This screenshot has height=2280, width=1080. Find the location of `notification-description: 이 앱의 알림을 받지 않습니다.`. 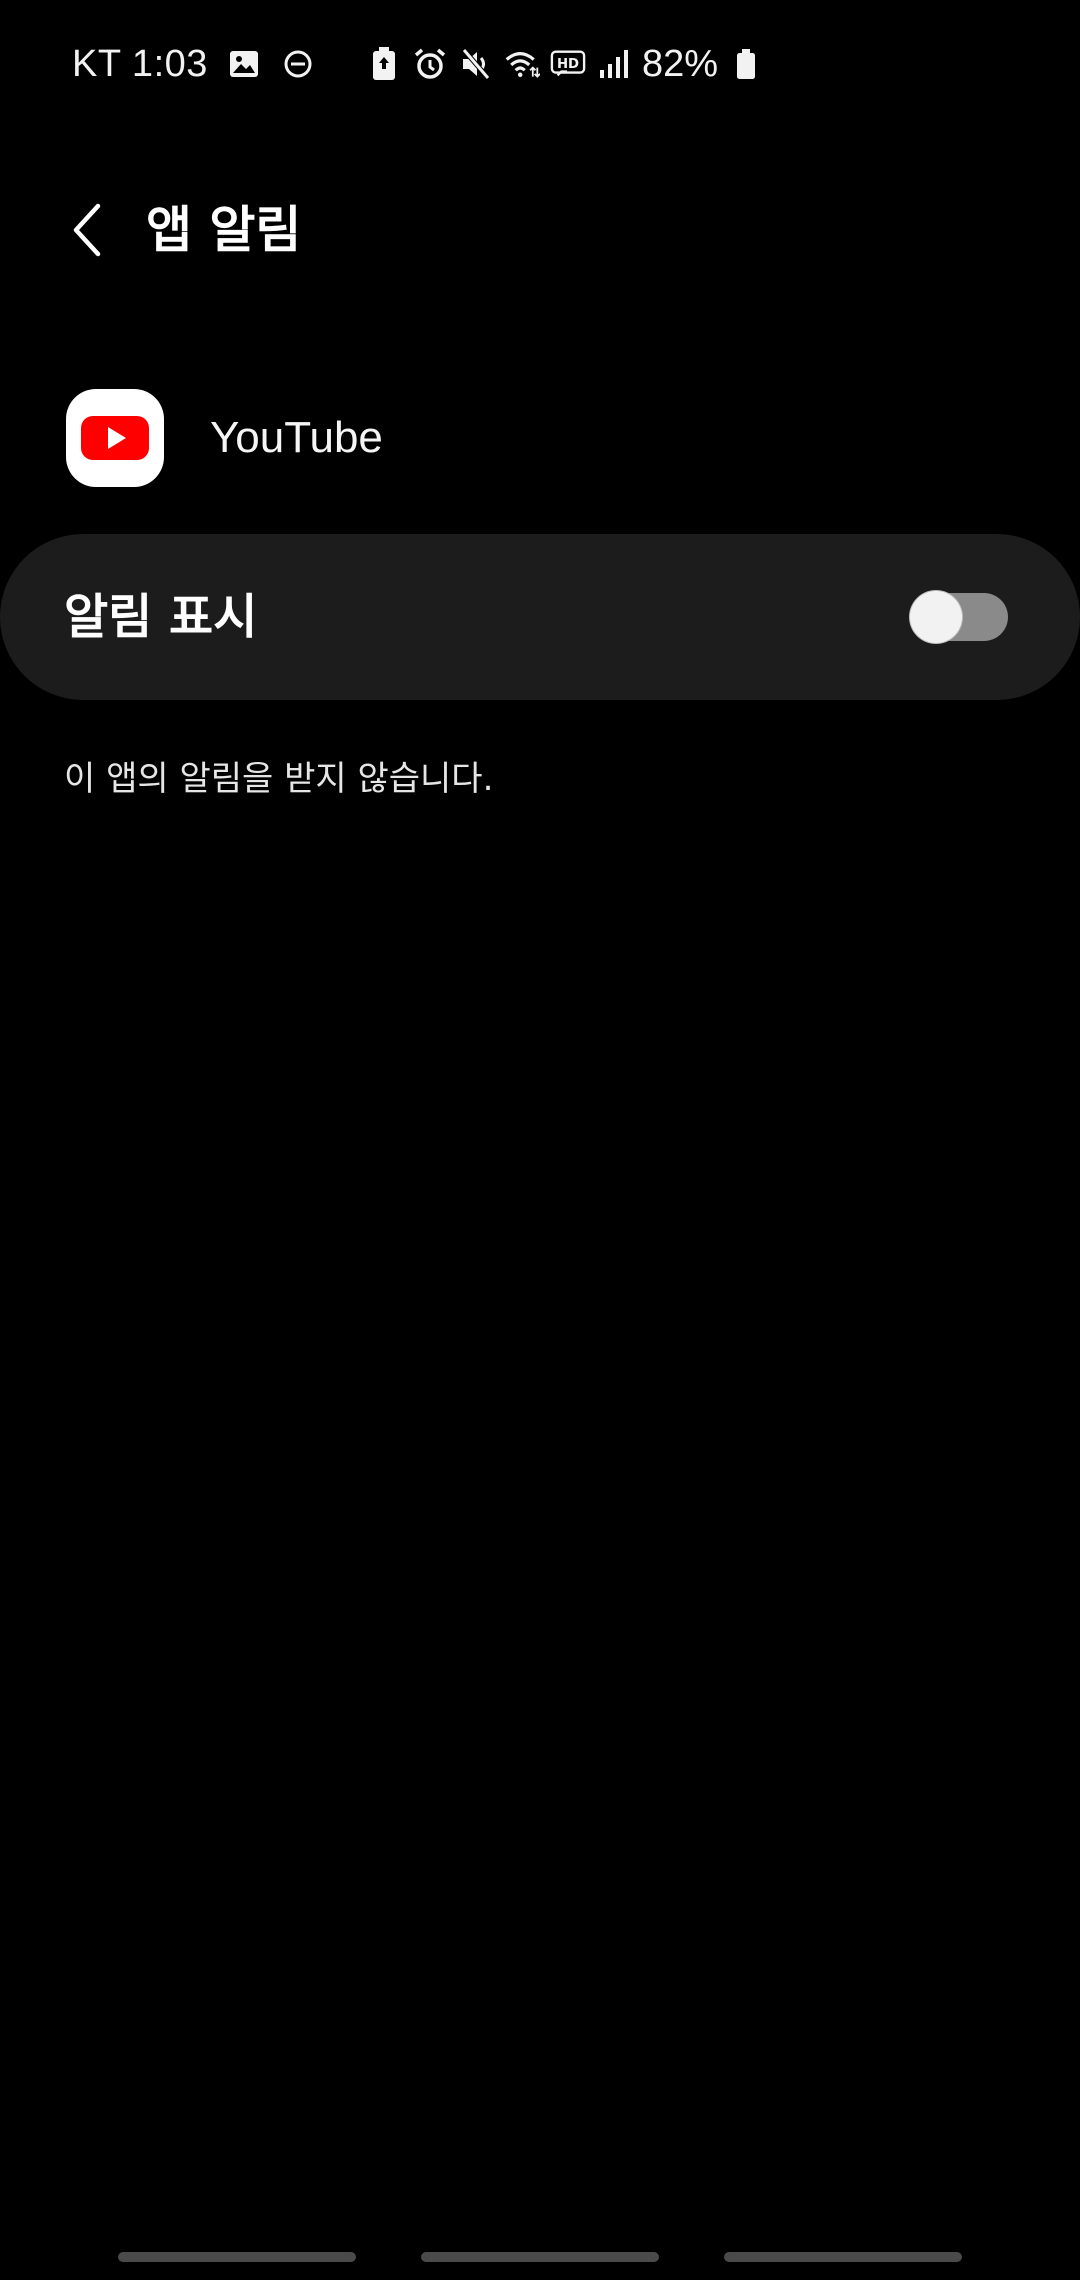

notification-description: 이 앱의 알림을 받지 않습니다. is located at coordinates (279, 779).